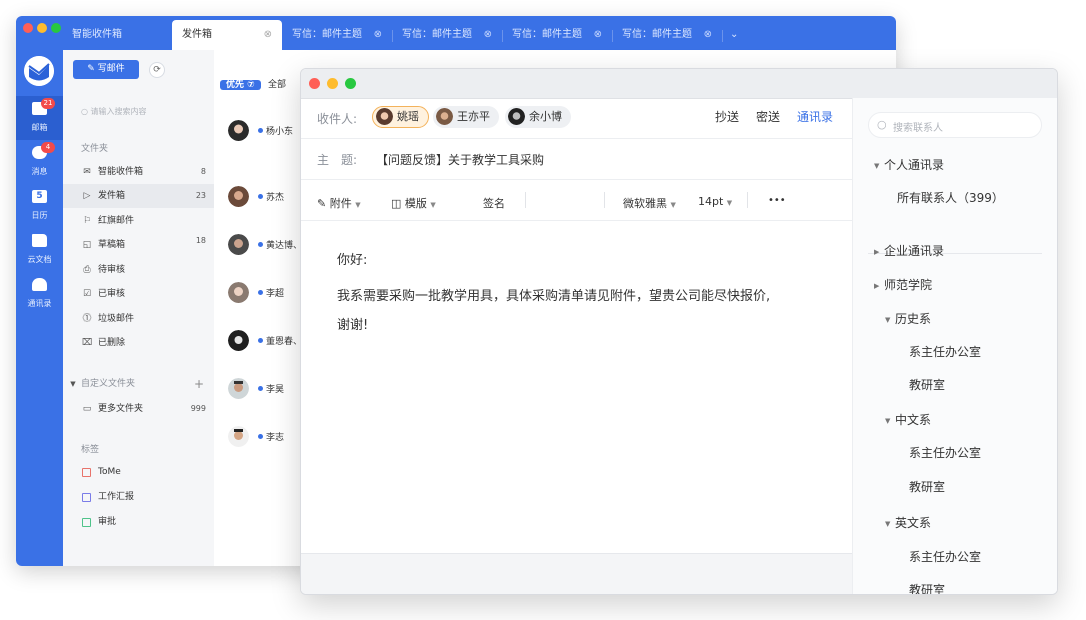  What do you see at coordinates (112, 294) in the screenshot?
I see `folder-label: 已审核` at bounding box center [112, 294].